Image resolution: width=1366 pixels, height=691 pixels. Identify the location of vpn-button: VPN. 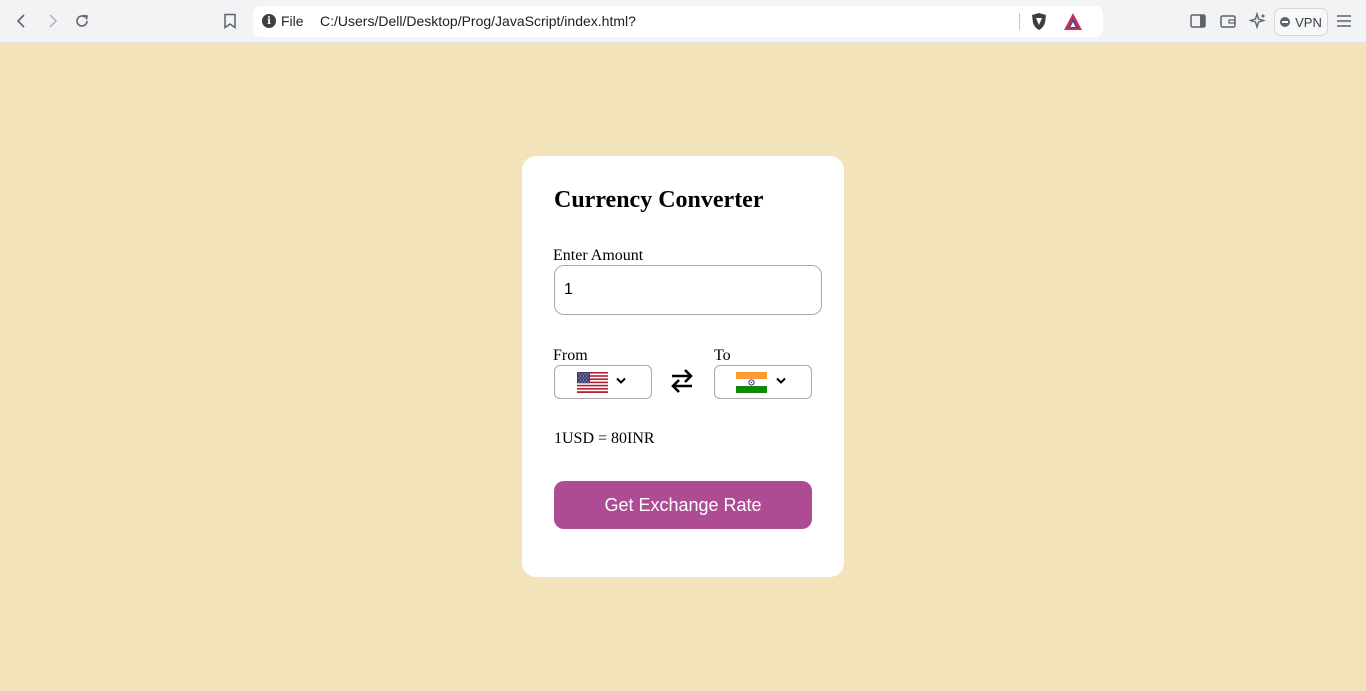
(1301, 22).